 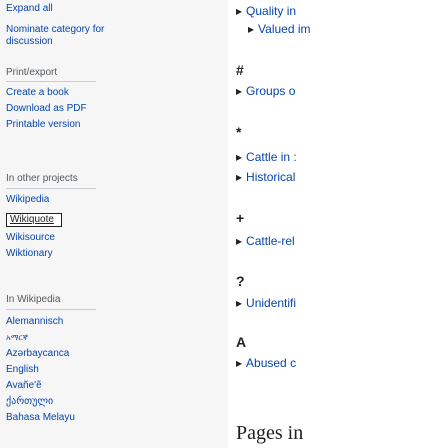 What do you see at coordinates (24, 386) in the screenshot?
I see `language-link-guarani: Avañe'ẽ` at bounding box center [24, 386].